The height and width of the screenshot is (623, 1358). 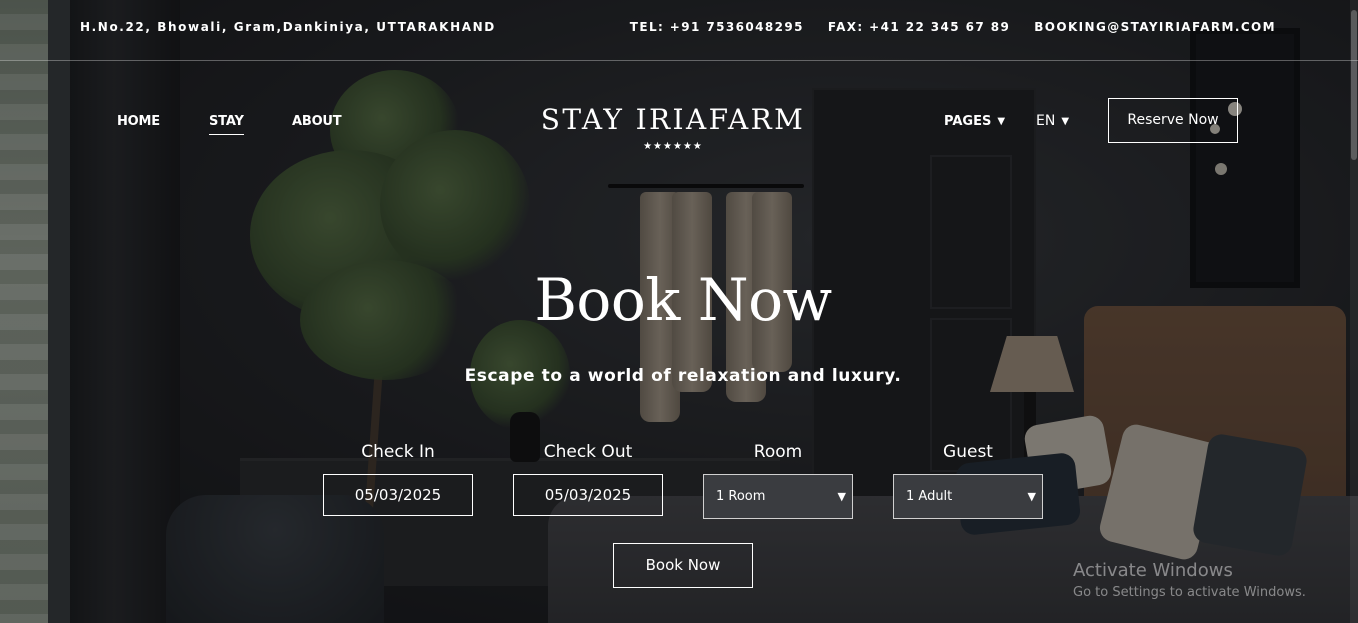 What do you see at coordinates (968, 496) in the screenshot?
I see `guest-select: 1 Adult ▼` at bounding box center [968, 496].